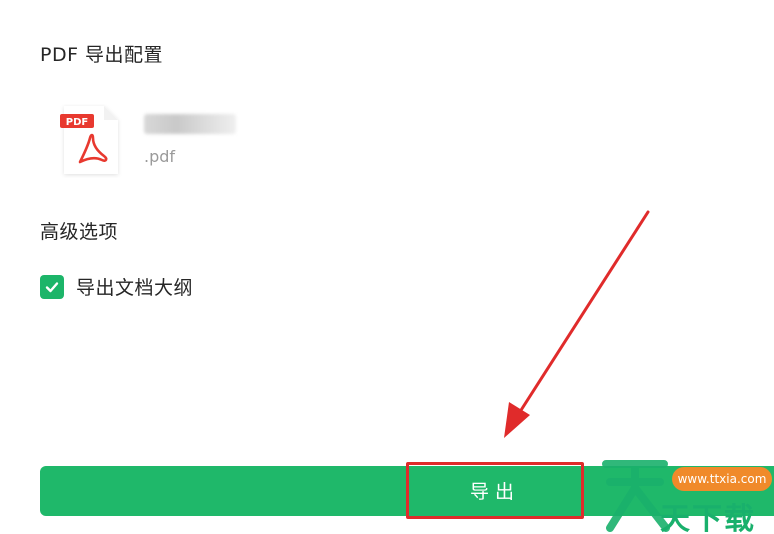 The width and height of the screenshot is (774, 534). I want to click on check-icon, so click(52, 287).